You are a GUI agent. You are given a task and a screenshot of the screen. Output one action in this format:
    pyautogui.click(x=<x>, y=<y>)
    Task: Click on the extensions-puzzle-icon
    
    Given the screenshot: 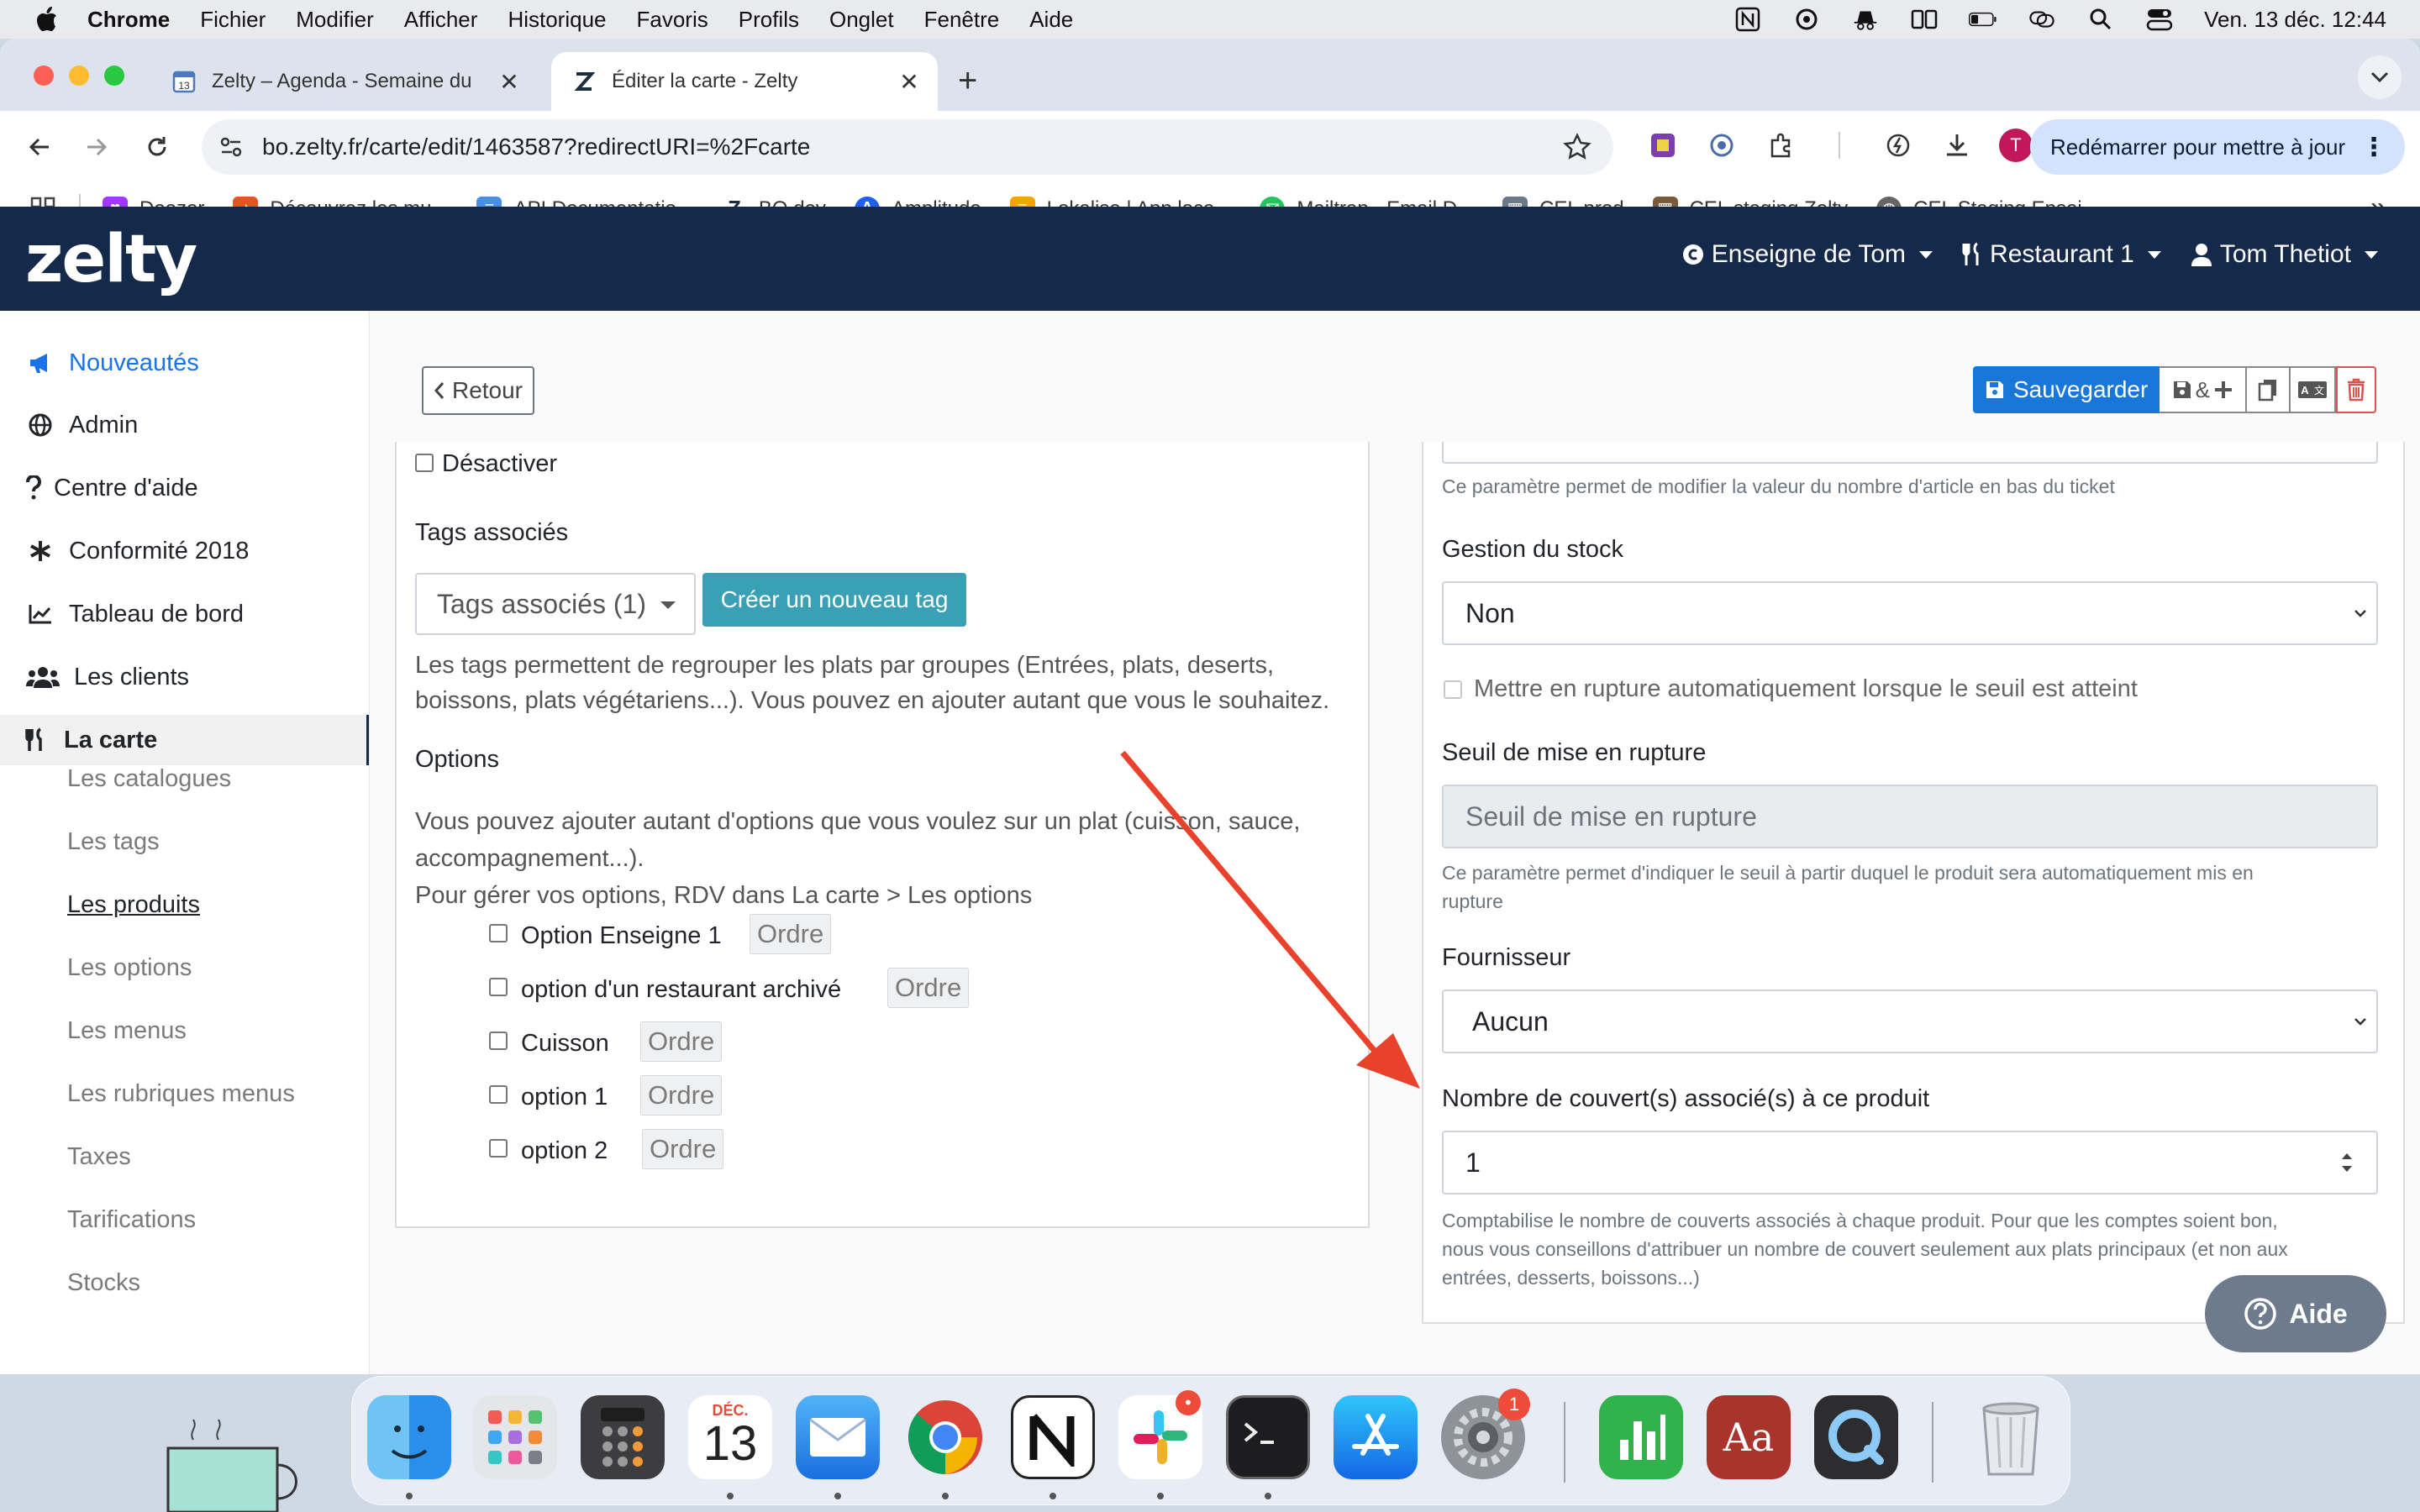 What is the action you would take?
    pyautogui.click(x=1781, y=145)
    